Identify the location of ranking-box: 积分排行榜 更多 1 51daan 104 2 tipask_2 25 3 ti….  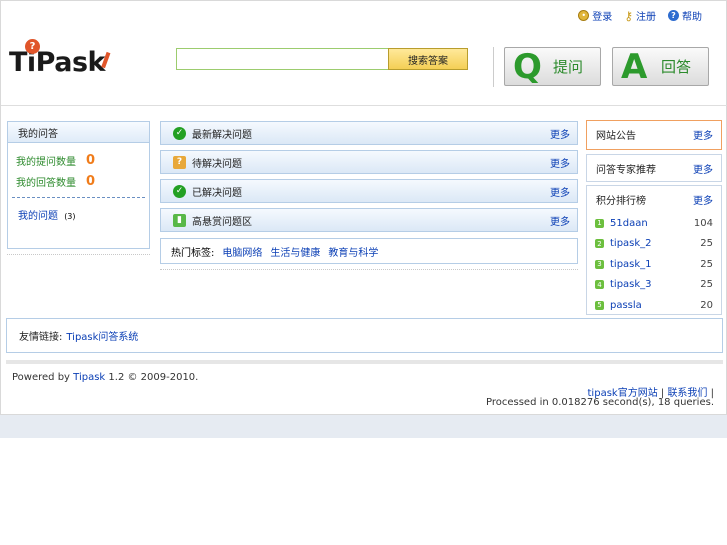
(654, 250).